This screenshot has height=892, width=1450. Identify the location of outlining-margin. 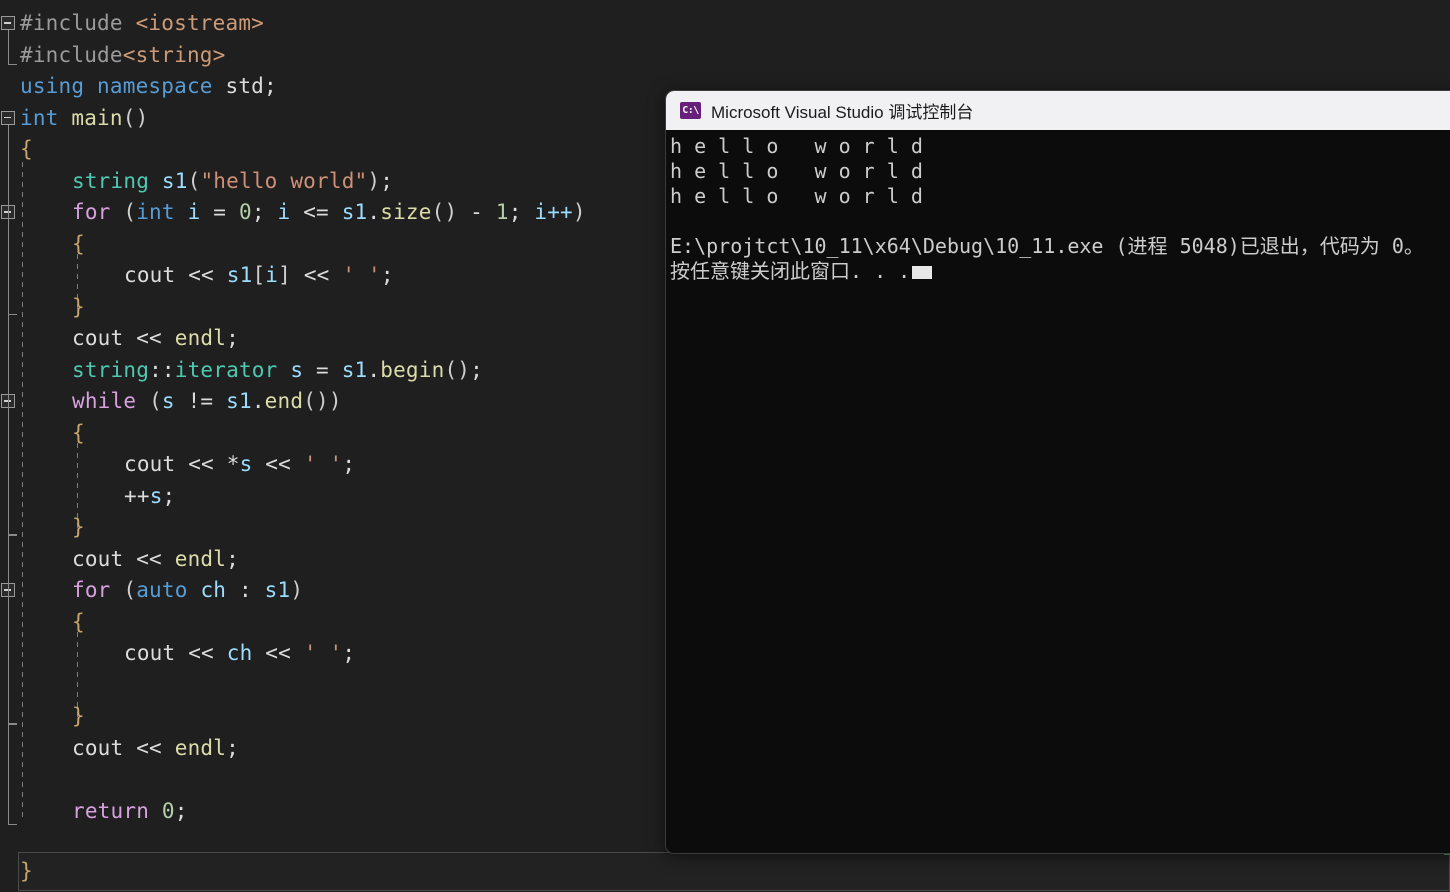
(10, 430).